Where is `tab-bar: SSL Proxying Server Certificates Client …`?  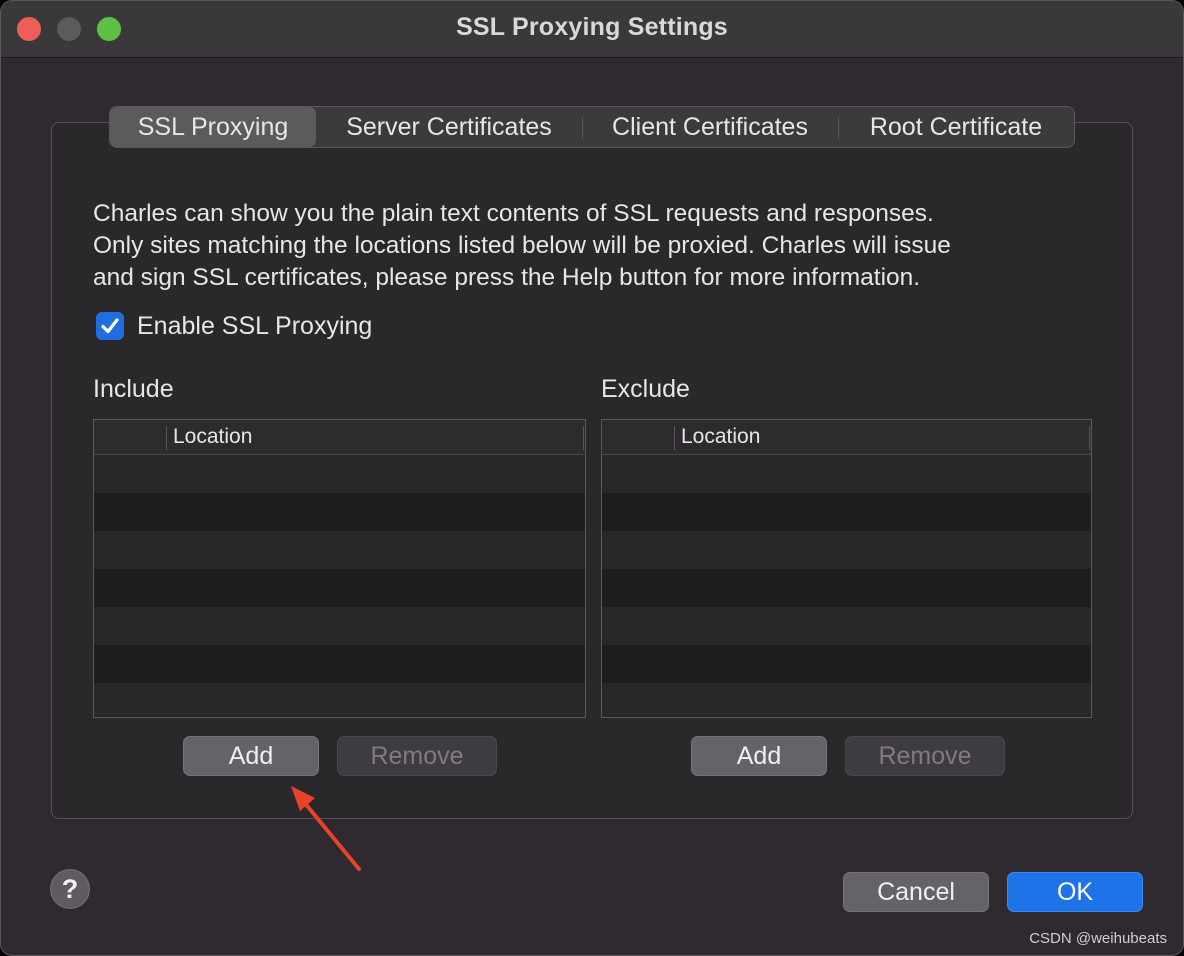 tab-bar: SSL Proxying Server Certificates Client … is located at coordinates (592, 127).